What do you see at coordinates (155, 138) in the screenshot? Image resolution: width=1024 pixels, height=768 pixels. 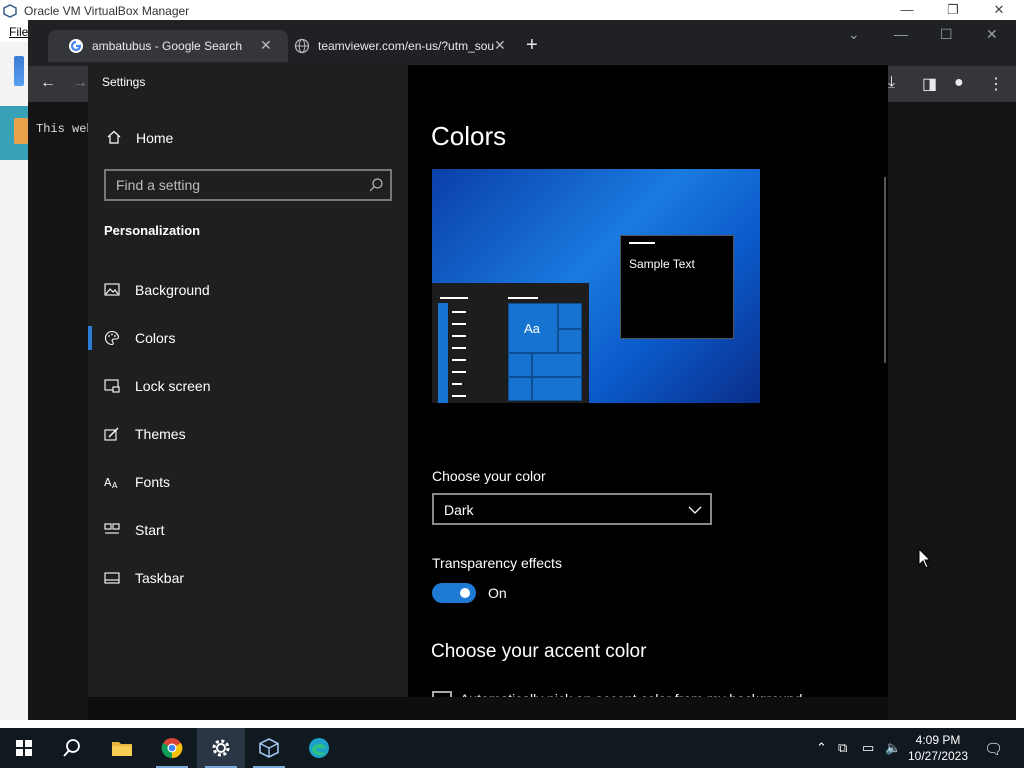 I see `home-label: Home` at bounding box center [155, 138].